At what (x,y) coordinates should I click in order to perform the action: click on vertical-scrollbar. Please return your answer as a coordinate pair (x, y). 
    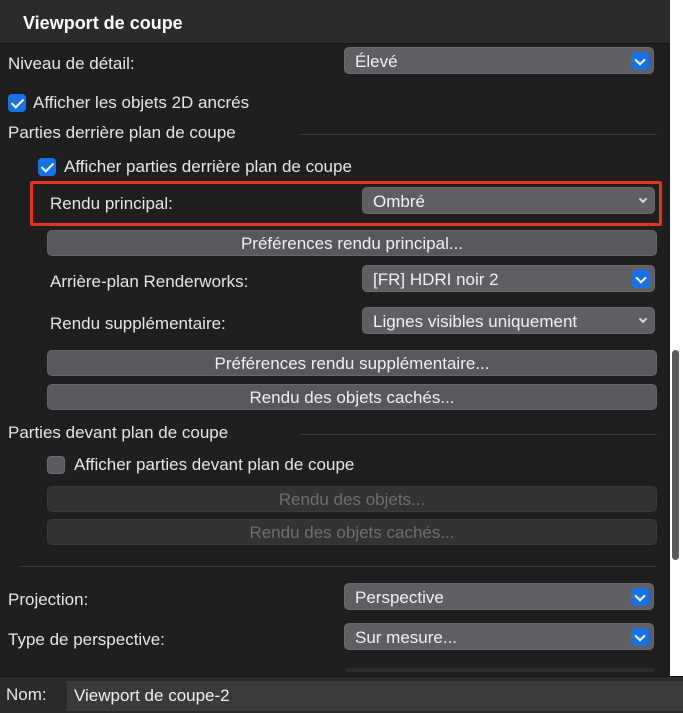
    Looking at the image, I should click on (675, 455).